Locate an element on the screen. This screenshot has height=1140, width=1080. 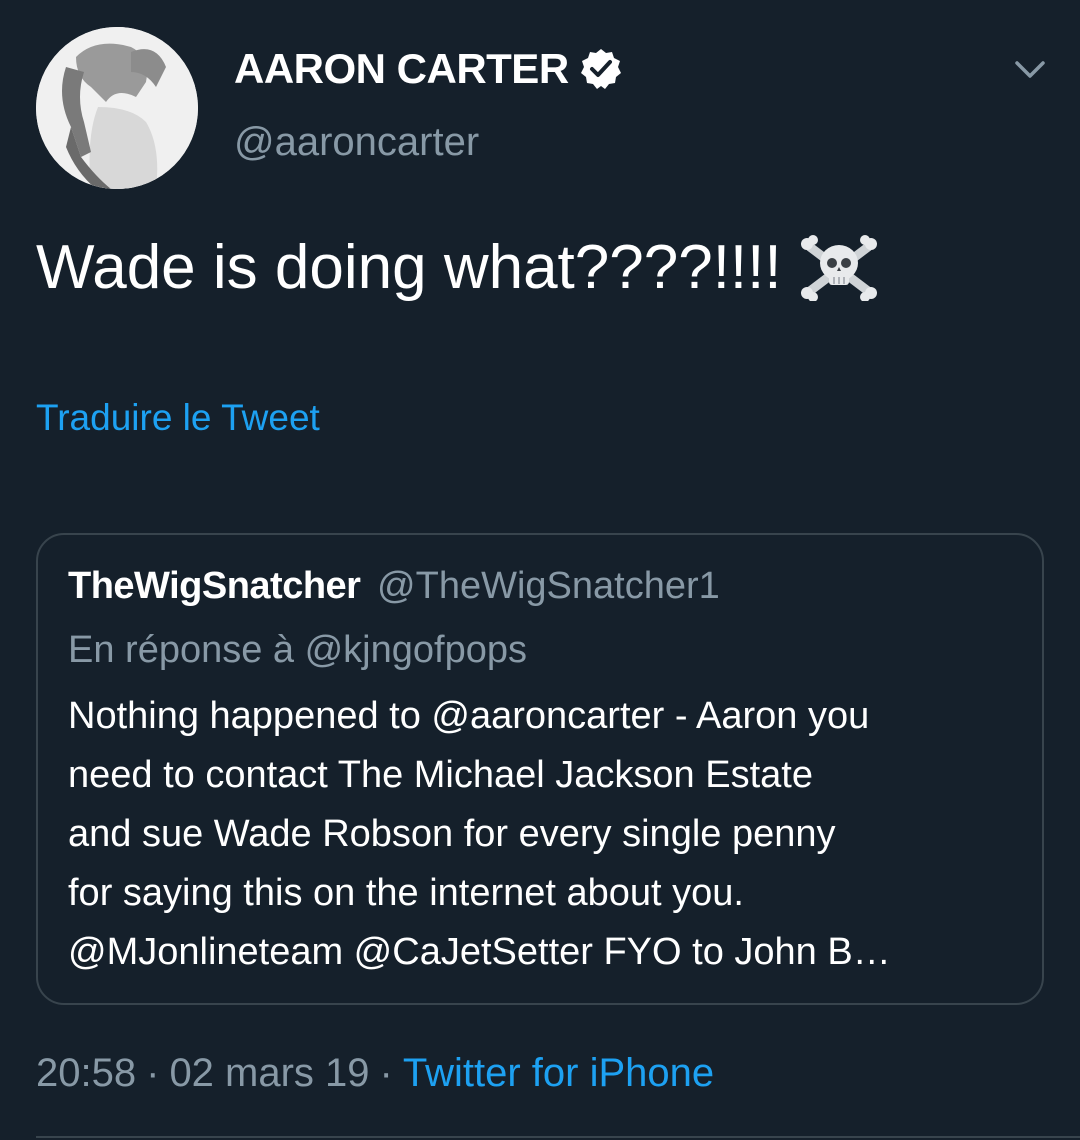
quoted-display-name: TheWigSnatcher is located at coordinates (214, 586).